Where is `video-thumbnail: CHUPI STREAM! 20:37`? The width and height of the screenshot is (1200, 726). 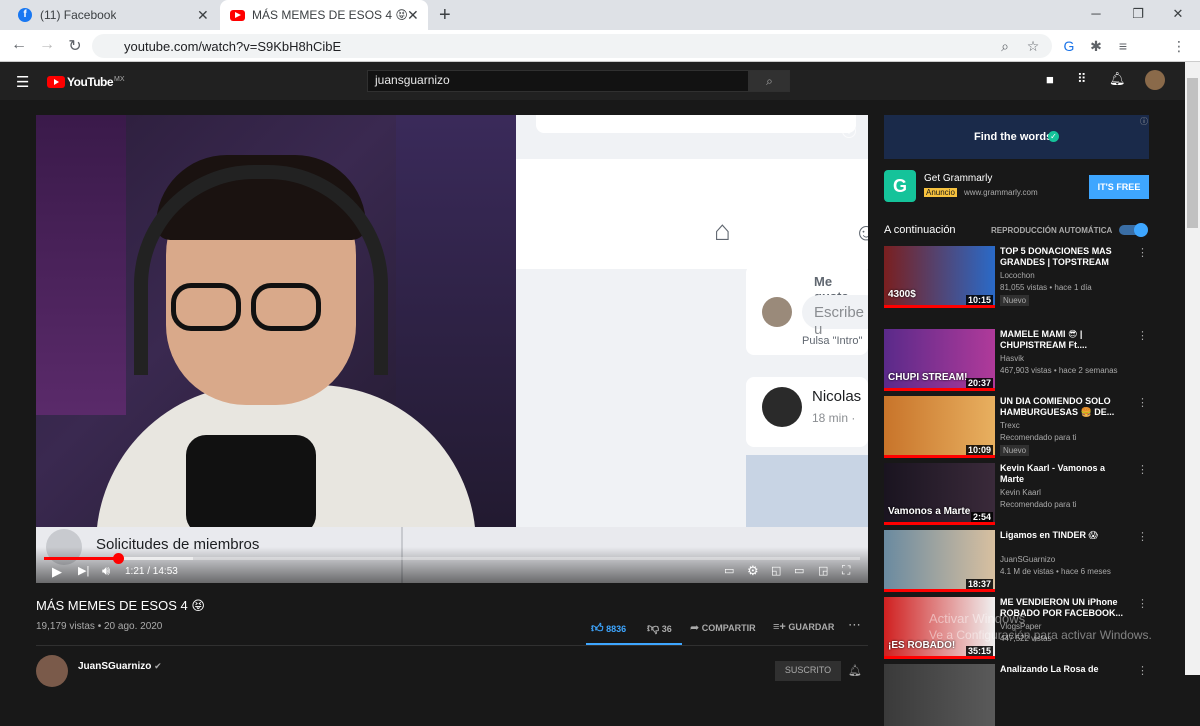 video-thumbnail: CHUPI STREAM! 20:37 is located at coordinates (939, 360).